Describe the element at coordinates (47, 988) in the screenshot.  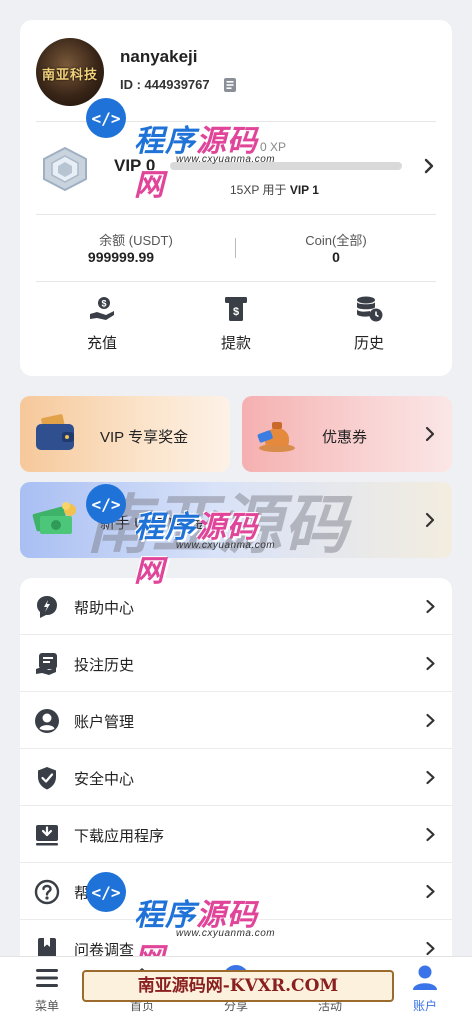
I see `nav-menu: 菜单` at that location.